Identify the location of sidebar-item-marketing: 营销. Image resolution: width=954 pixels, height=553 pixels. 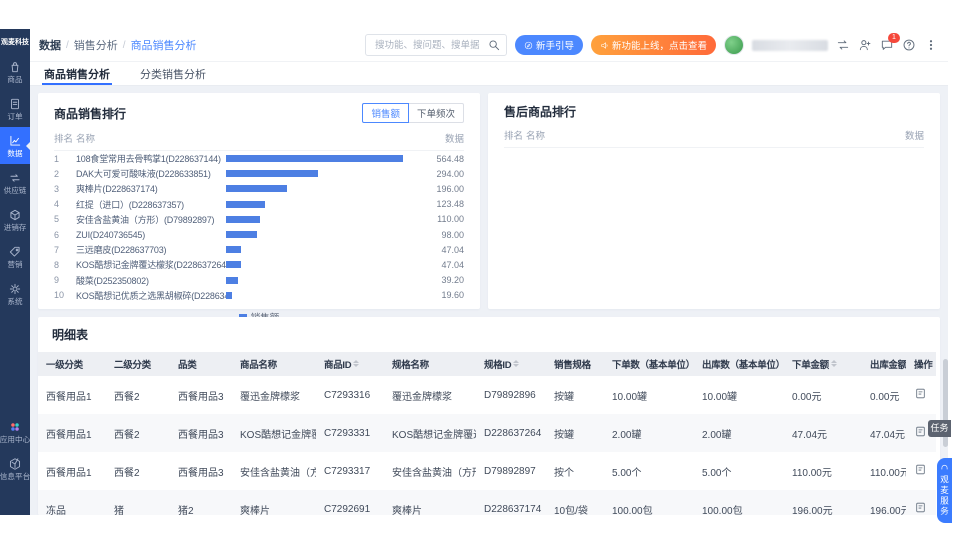
(15, 256).